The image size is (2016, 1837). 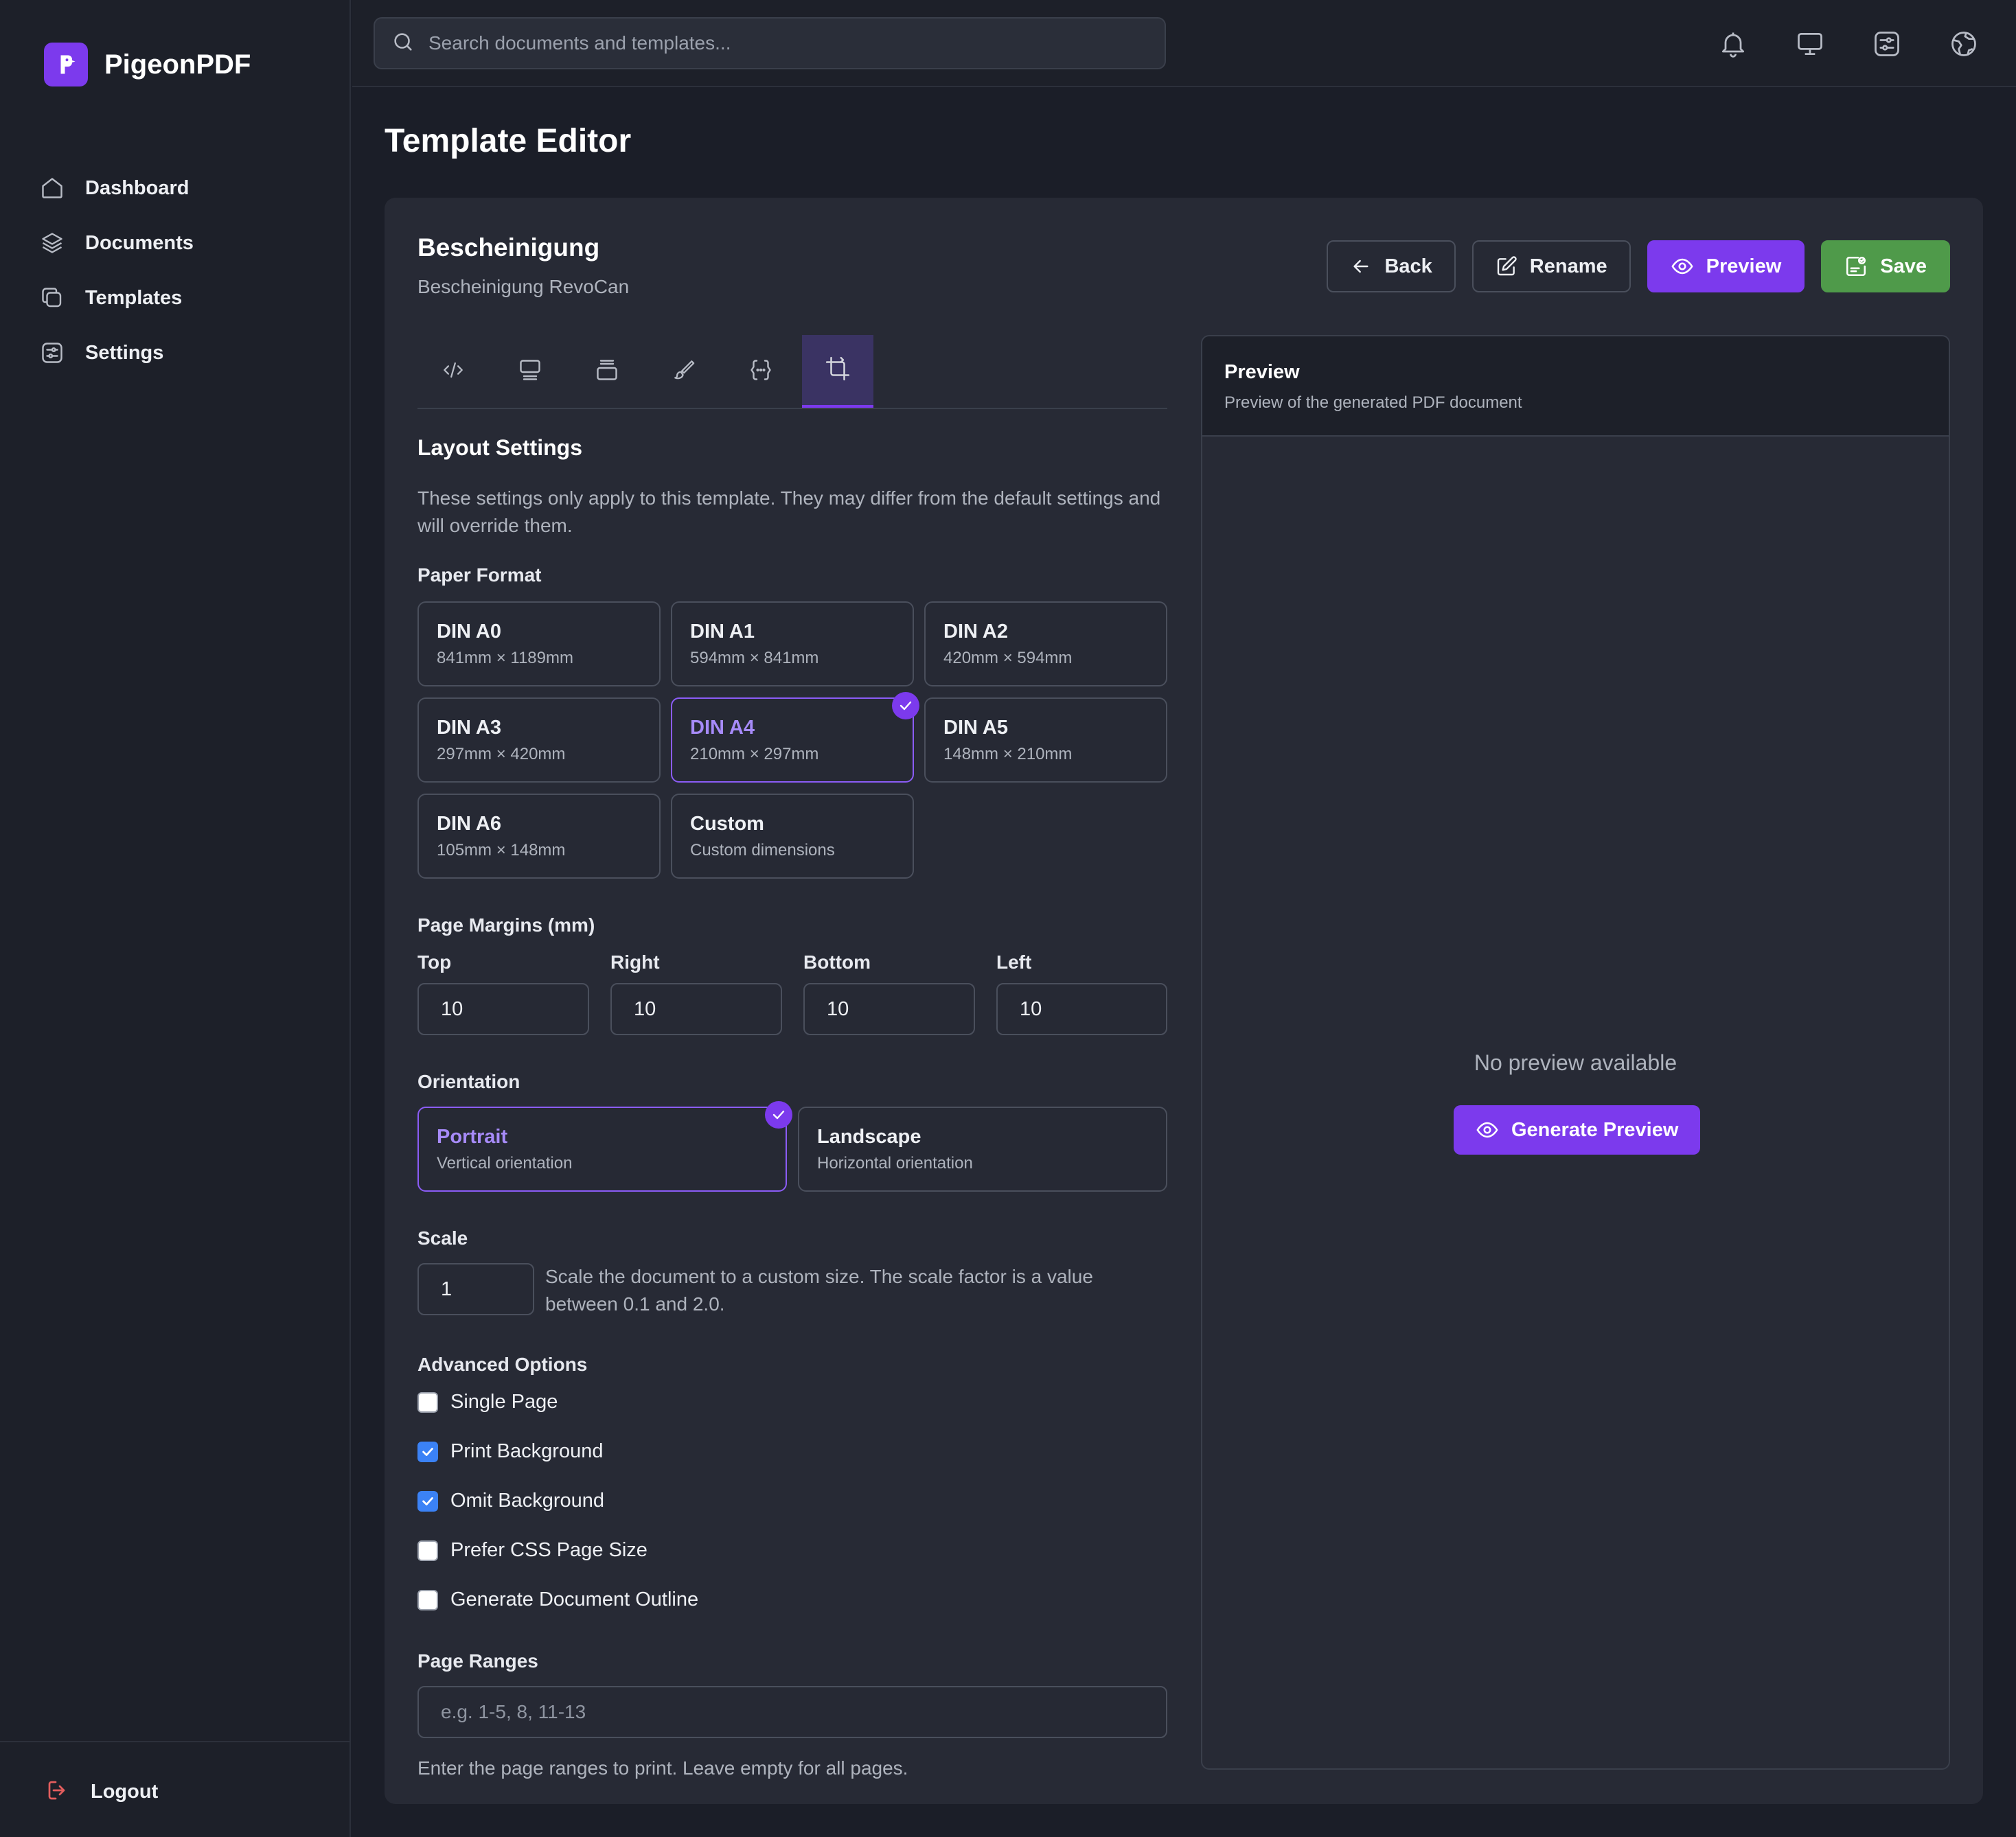 I want to click on topbar, so click(x=1184, y=43).